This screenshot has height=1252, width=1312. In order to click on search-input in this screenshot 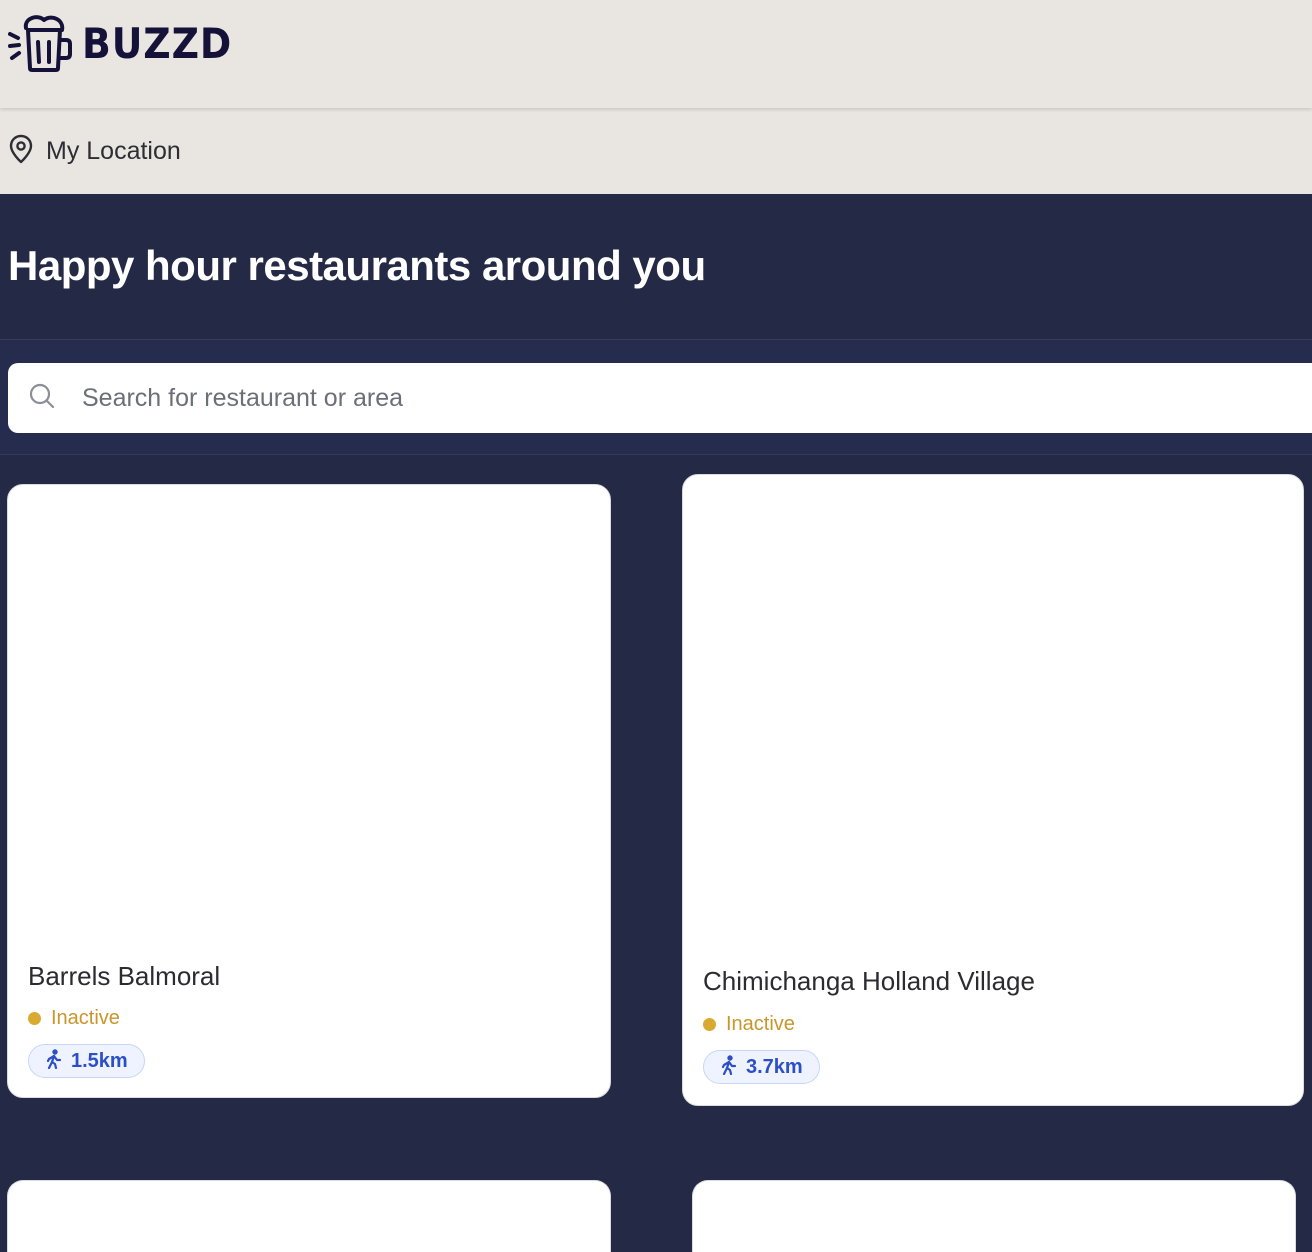, I will do `click(532, 398)`.